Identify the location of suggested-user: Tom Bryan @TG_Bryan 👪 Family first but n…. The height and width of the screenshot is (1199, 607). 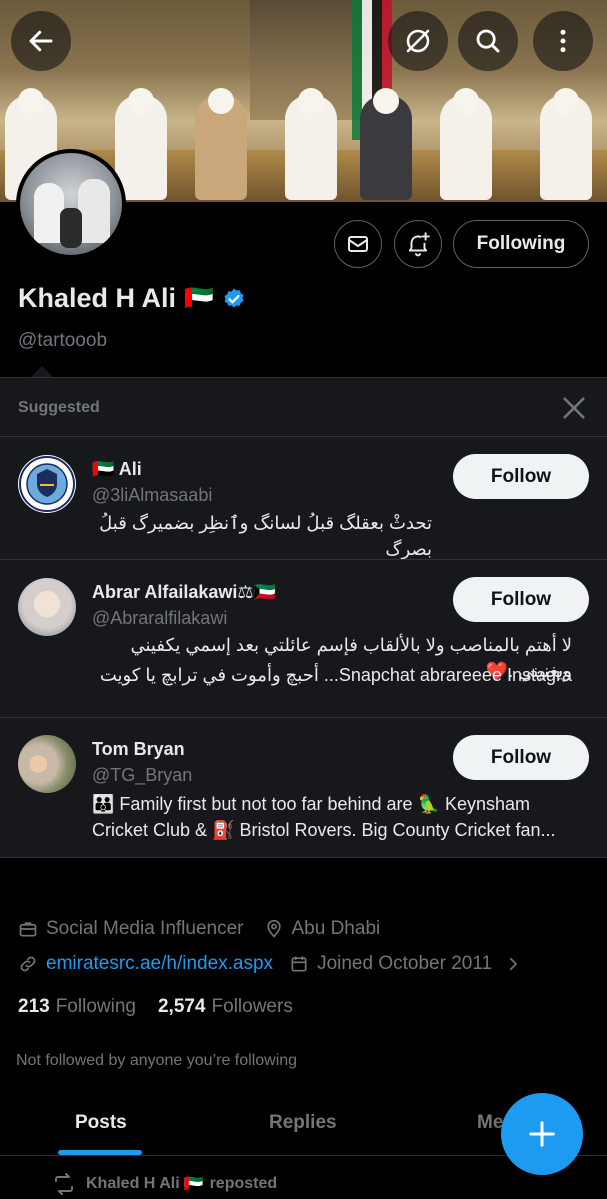
(303, 788).